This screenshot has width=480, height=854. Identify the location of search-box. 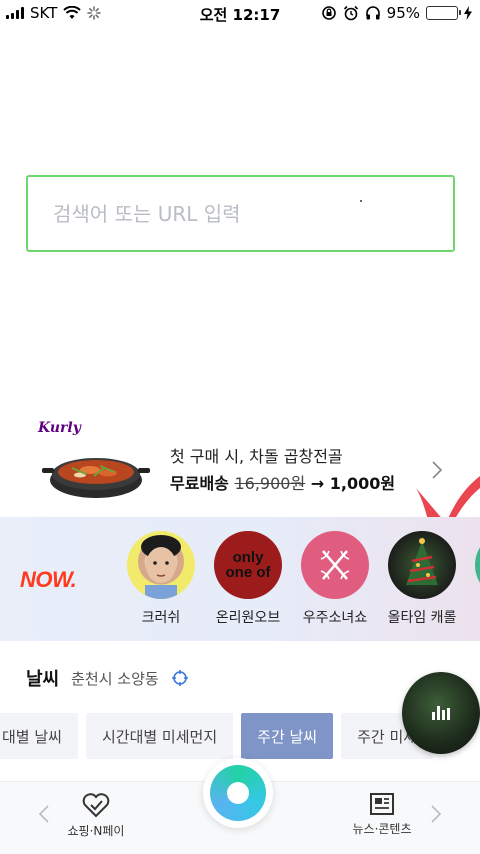
(240, 213).